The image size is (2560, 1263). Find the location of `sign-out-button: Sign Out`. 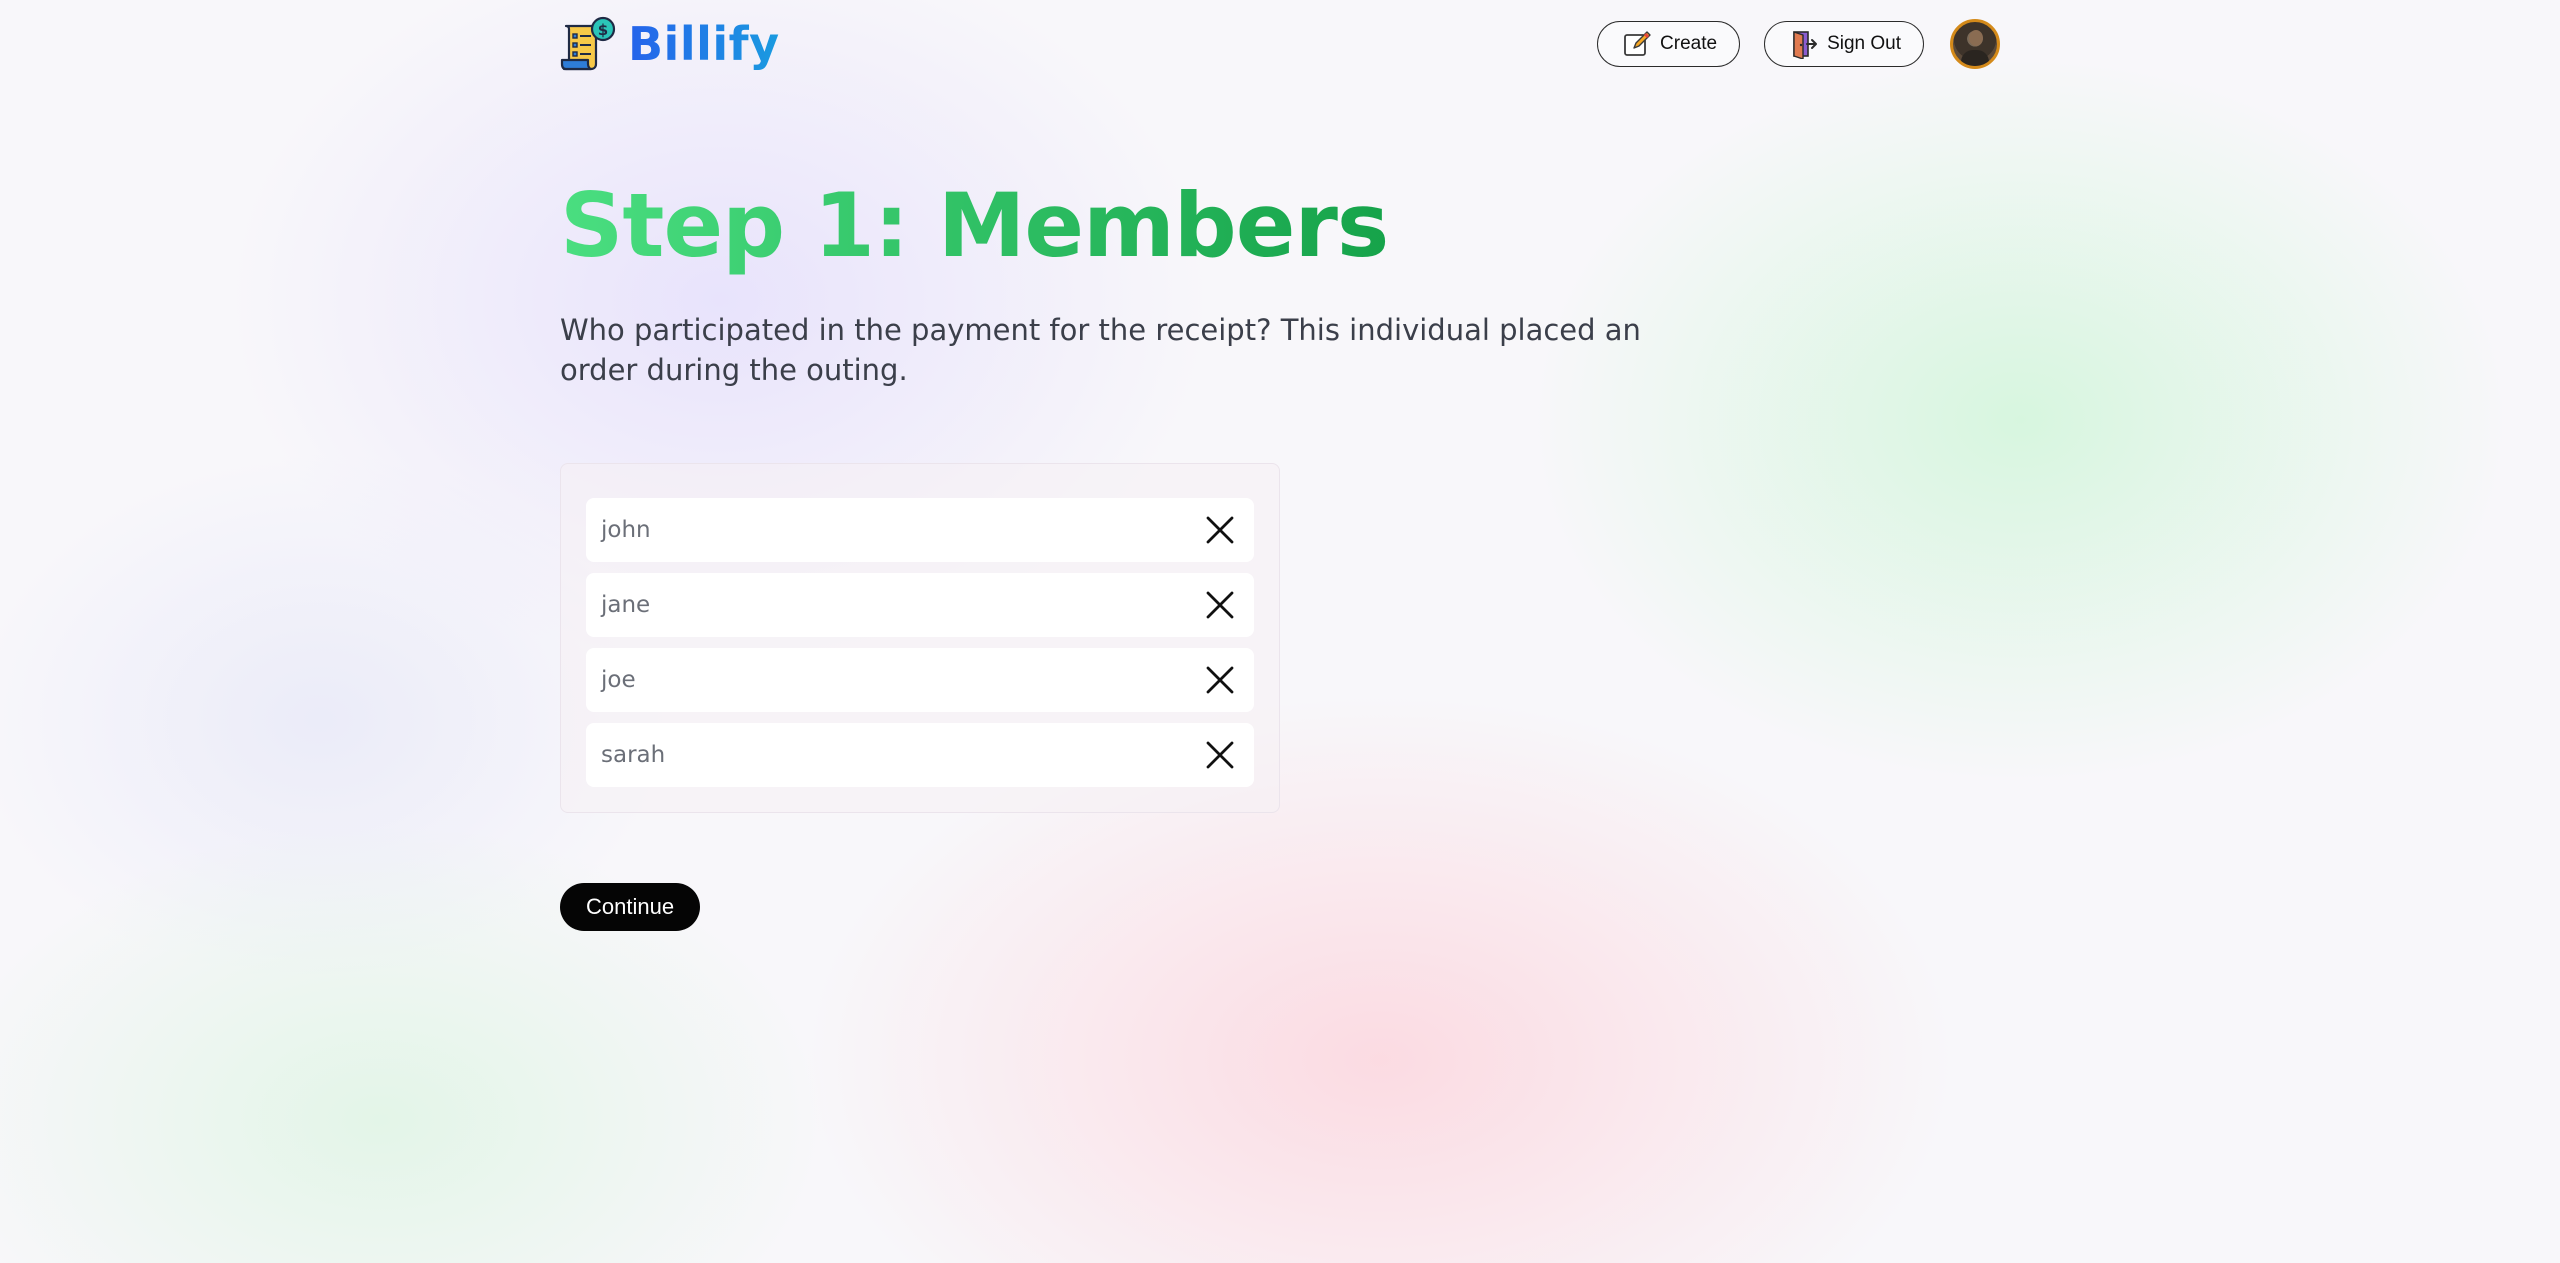

sign-out-button: Sign Out is located at coordinates (1844, 44).